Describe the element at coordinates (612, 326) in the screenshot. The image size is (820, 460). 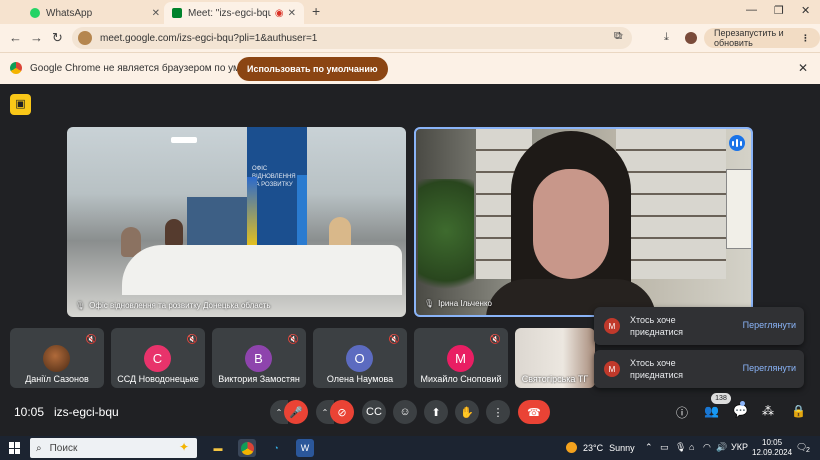
I see `avatar: M` at that location.